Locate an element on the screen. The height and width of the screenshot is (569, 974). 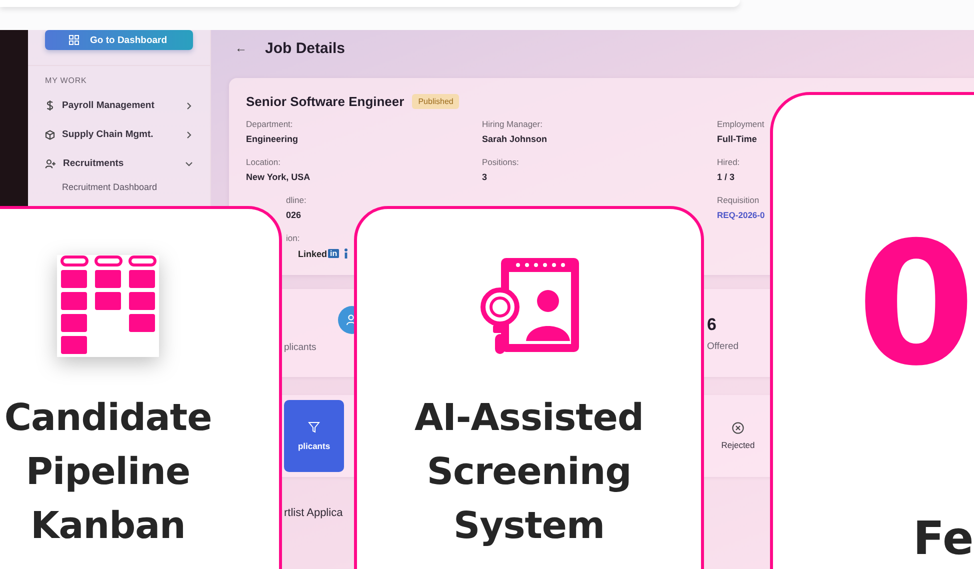
feature-caption: Fe is located at coordinates (943, 538).